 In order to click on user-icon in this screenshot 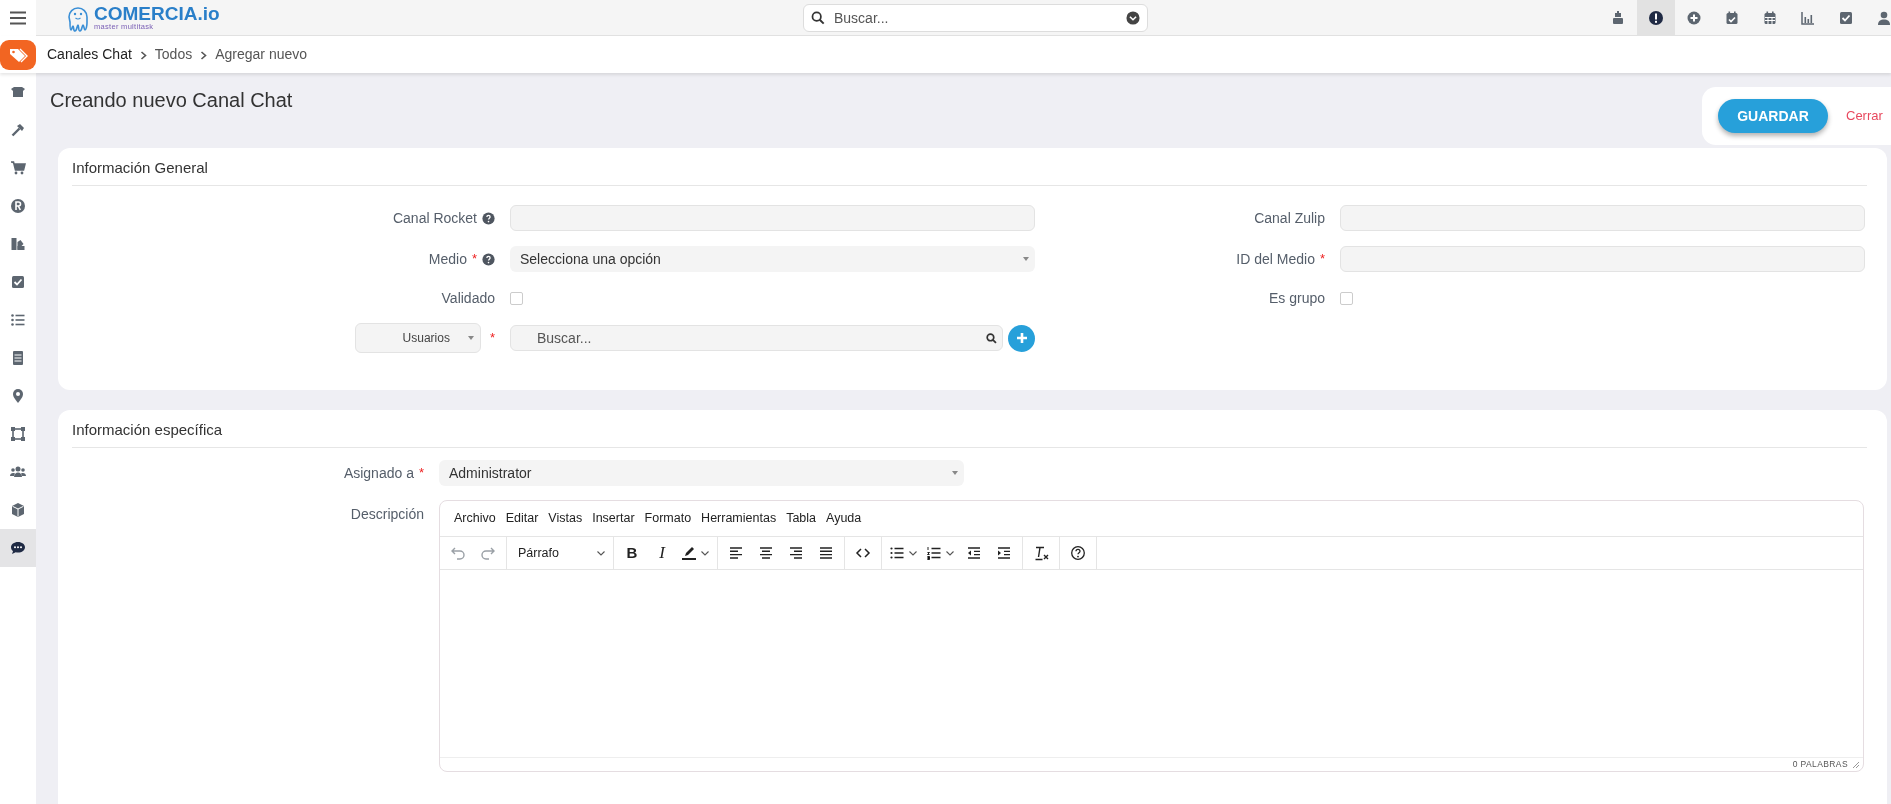, I will do `click(1883, 17)`.